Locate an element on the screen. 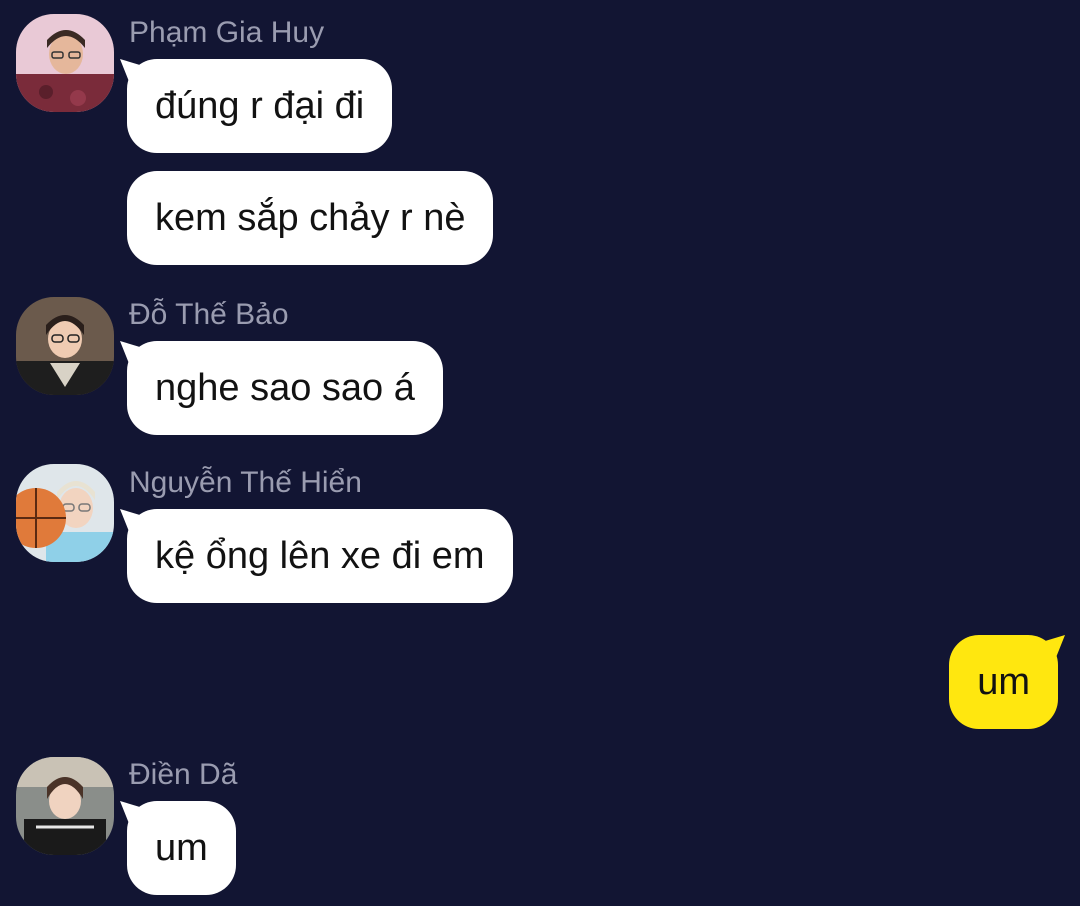 The height and width of the screenshot is (906, 1080). message-bubble: um is located at coordinates (181, 848).